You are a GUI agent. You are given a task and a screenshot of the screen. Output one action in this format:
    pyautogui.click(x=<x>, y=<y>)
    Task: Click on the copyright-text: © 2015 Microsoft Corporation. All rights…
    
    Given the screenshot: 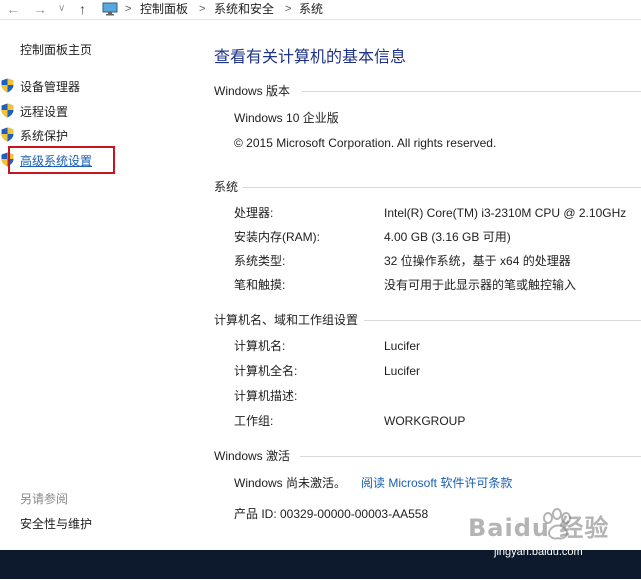 What is the action you would take?
    pyautogui.click(x=365, y=143)
    